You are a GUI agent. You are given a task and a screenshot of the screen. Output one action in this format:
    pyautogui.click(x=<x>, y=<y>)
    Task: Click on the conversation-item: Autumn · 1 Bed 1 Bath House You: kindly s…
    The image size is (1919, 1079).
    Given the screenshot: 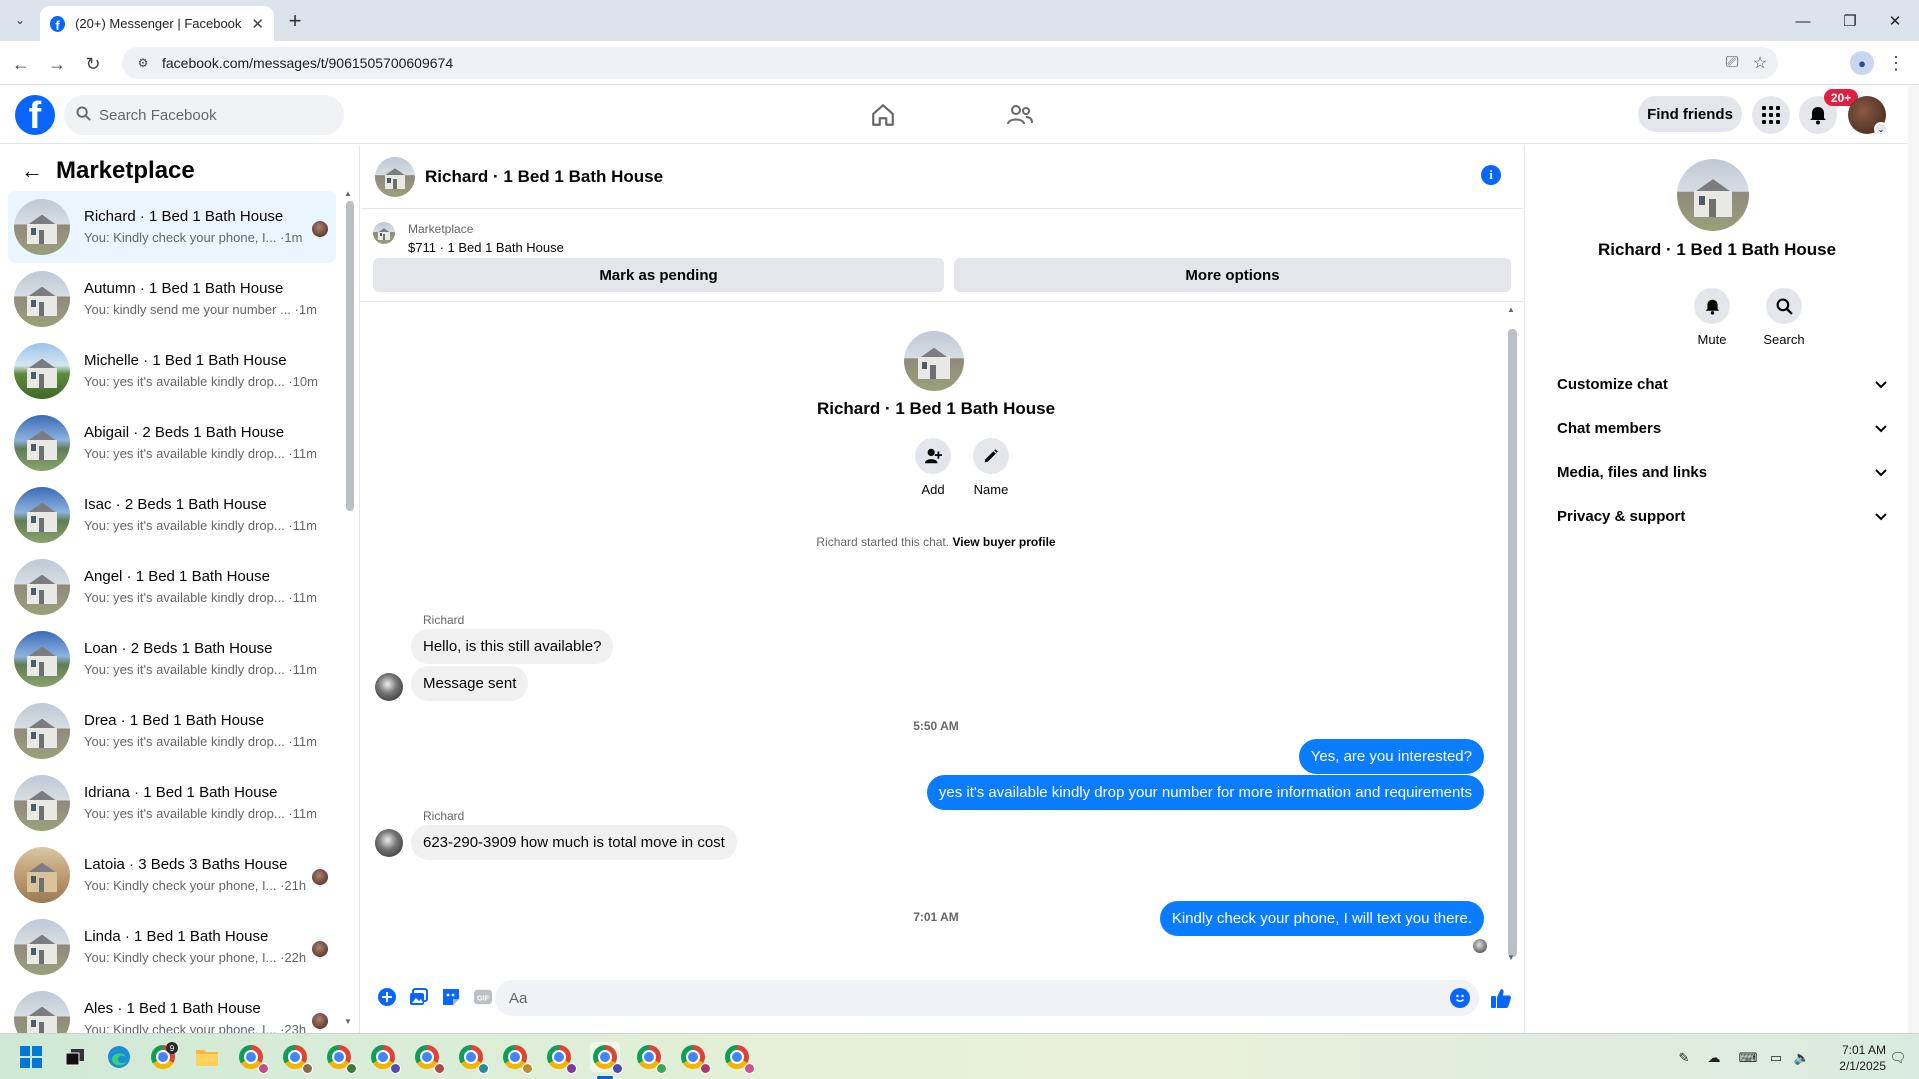 What is the action you would take?
    pyautogui.click(x=172, y=299)
    